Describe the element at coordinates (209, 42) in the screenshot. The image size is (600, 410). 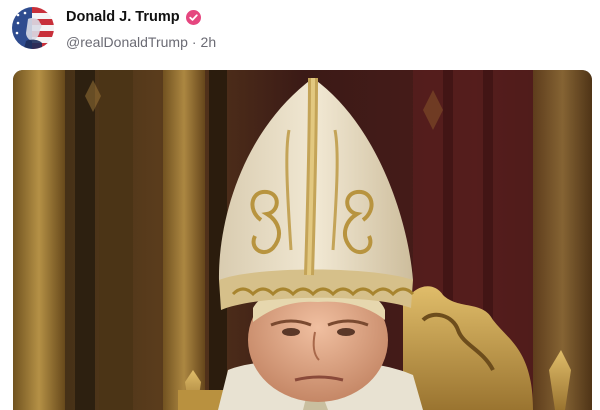
I see `post-time-ago: 2h` at that location.